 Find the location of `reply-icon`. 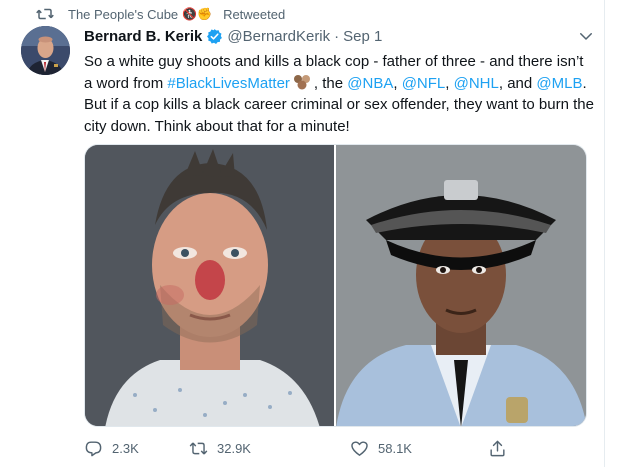

reply-icon is located at coordinates (93, 449).